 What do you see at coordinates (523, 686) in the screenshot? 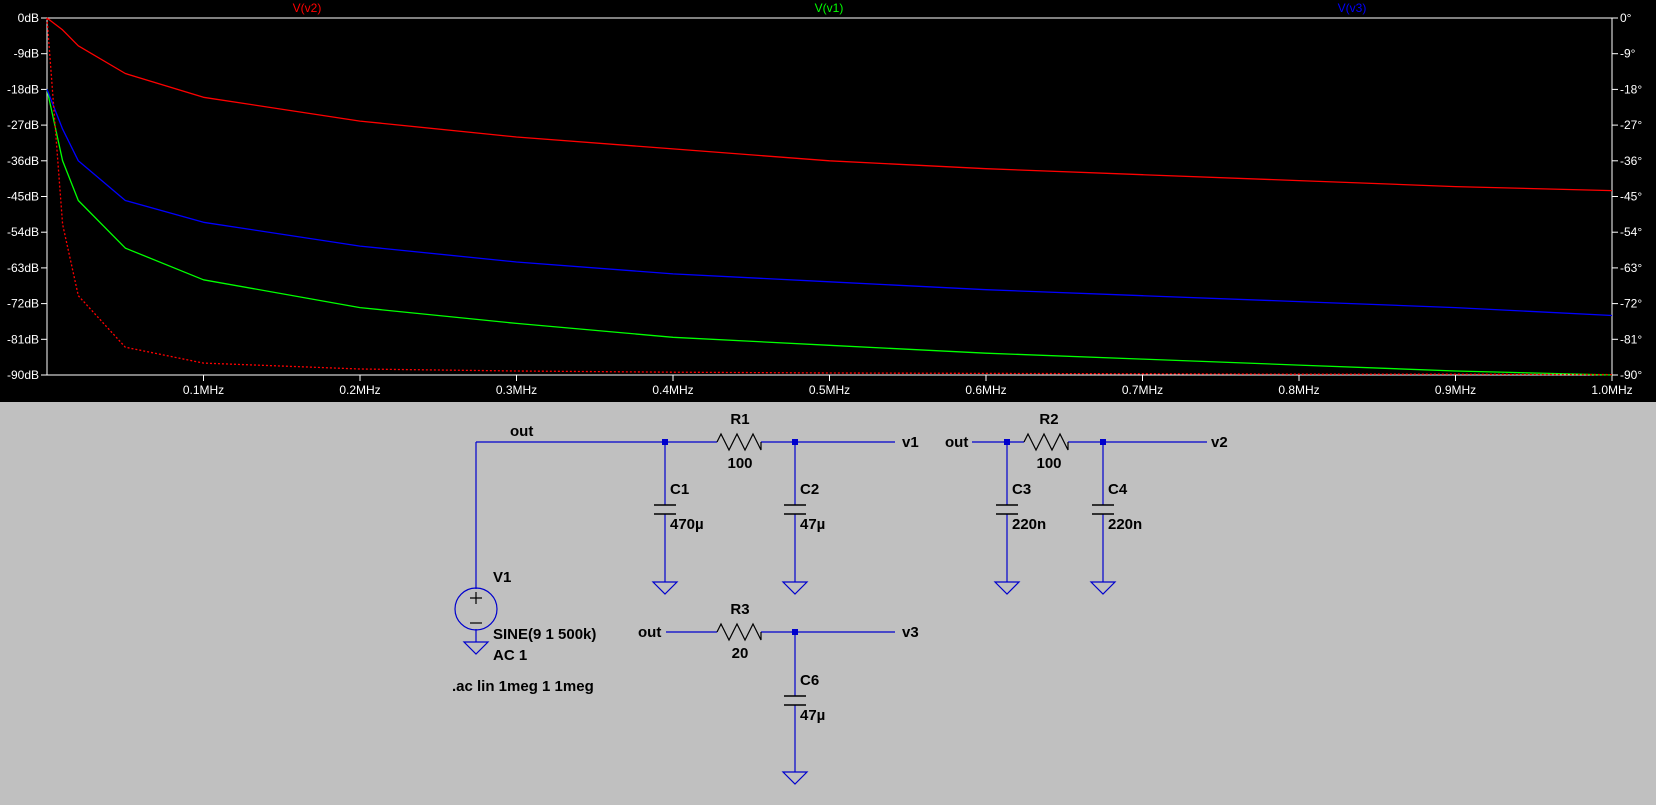
I see `spice-directive: .ac lin 1meg 1 1meg` at bounding box center [523, 686].